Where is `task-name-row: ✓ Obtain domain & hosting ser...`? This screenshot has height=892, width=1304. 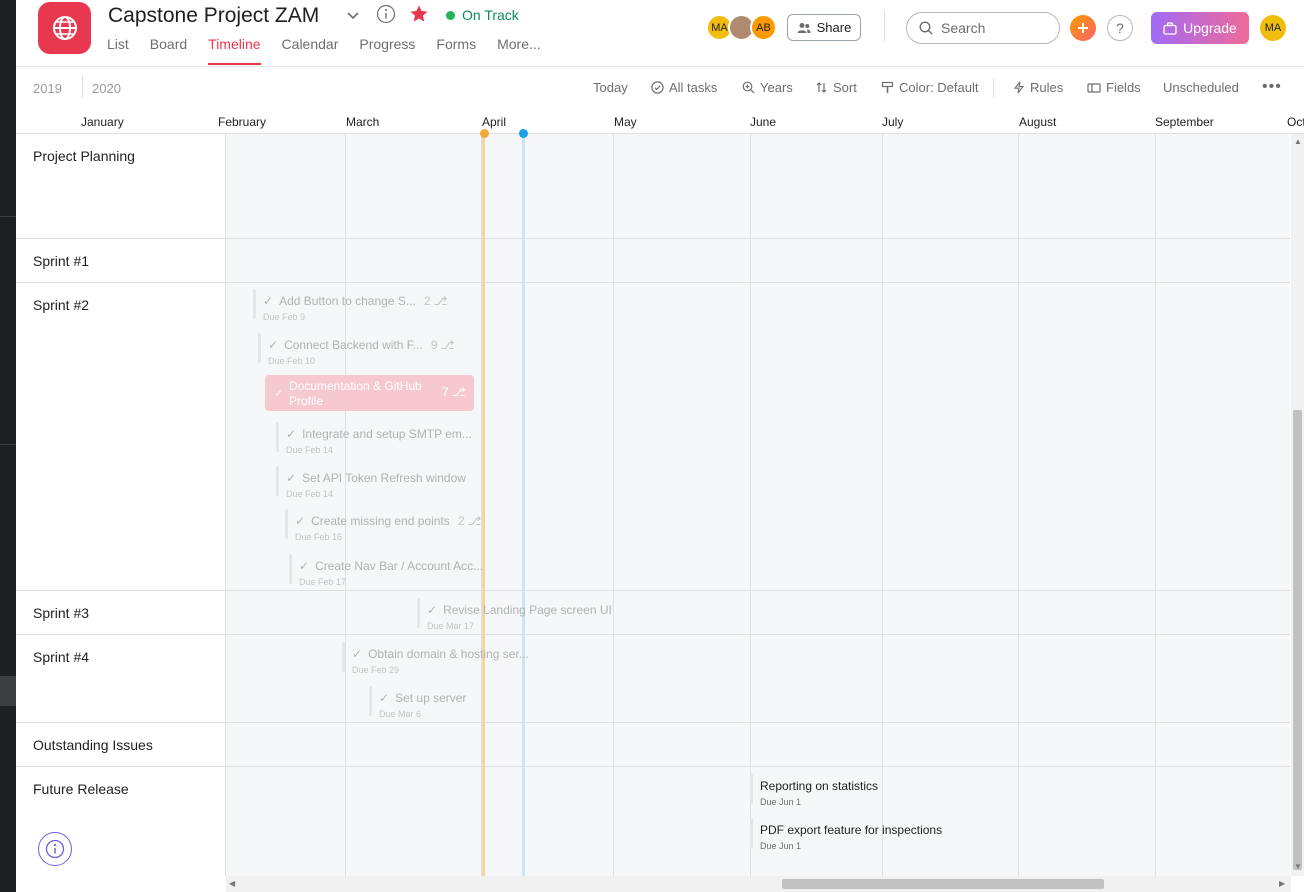 task-name-row: ✓ Obtain domain & hosting ser... is located at coordinates (440, 654).